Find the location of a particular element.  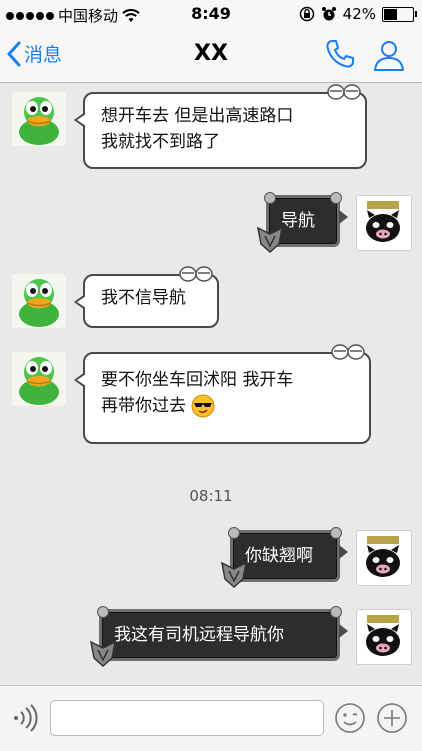

battery-percent: 42% is located at coordinates (359, 14).